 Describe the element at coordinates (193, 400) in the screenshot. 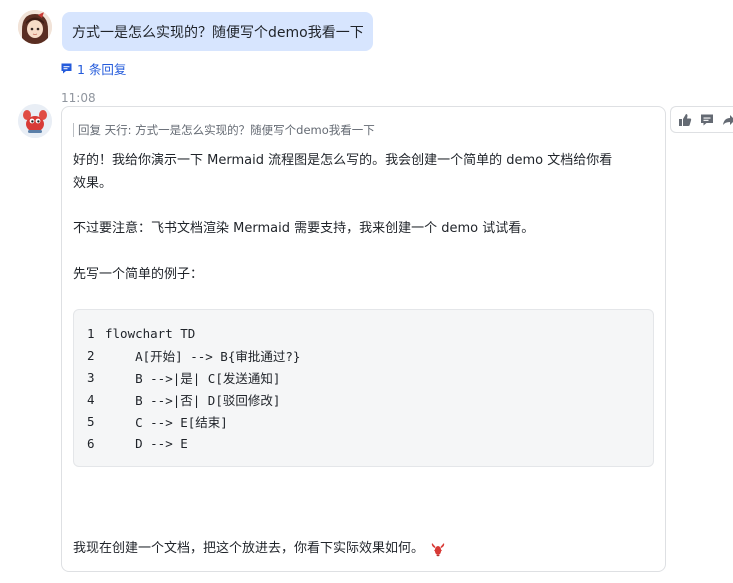

I see `code-text: B -->|否| D[驳回修改]` at that location.